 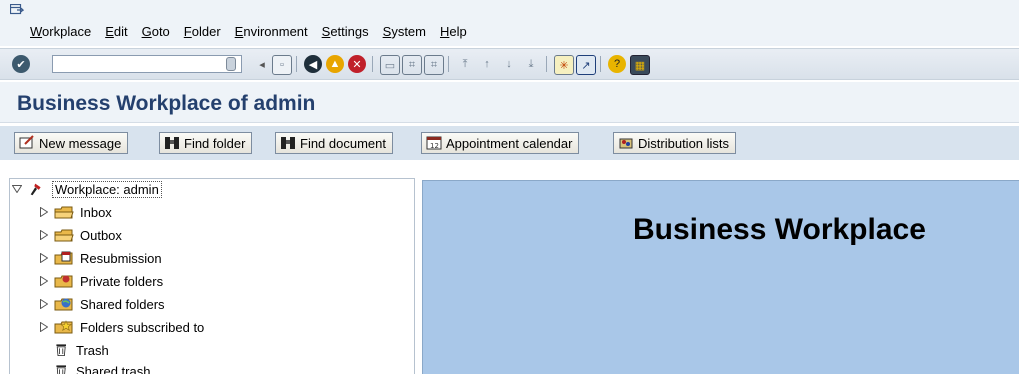 I want to click on tree-item-shared-trash: Shared trash, so click(x=102, y=367).